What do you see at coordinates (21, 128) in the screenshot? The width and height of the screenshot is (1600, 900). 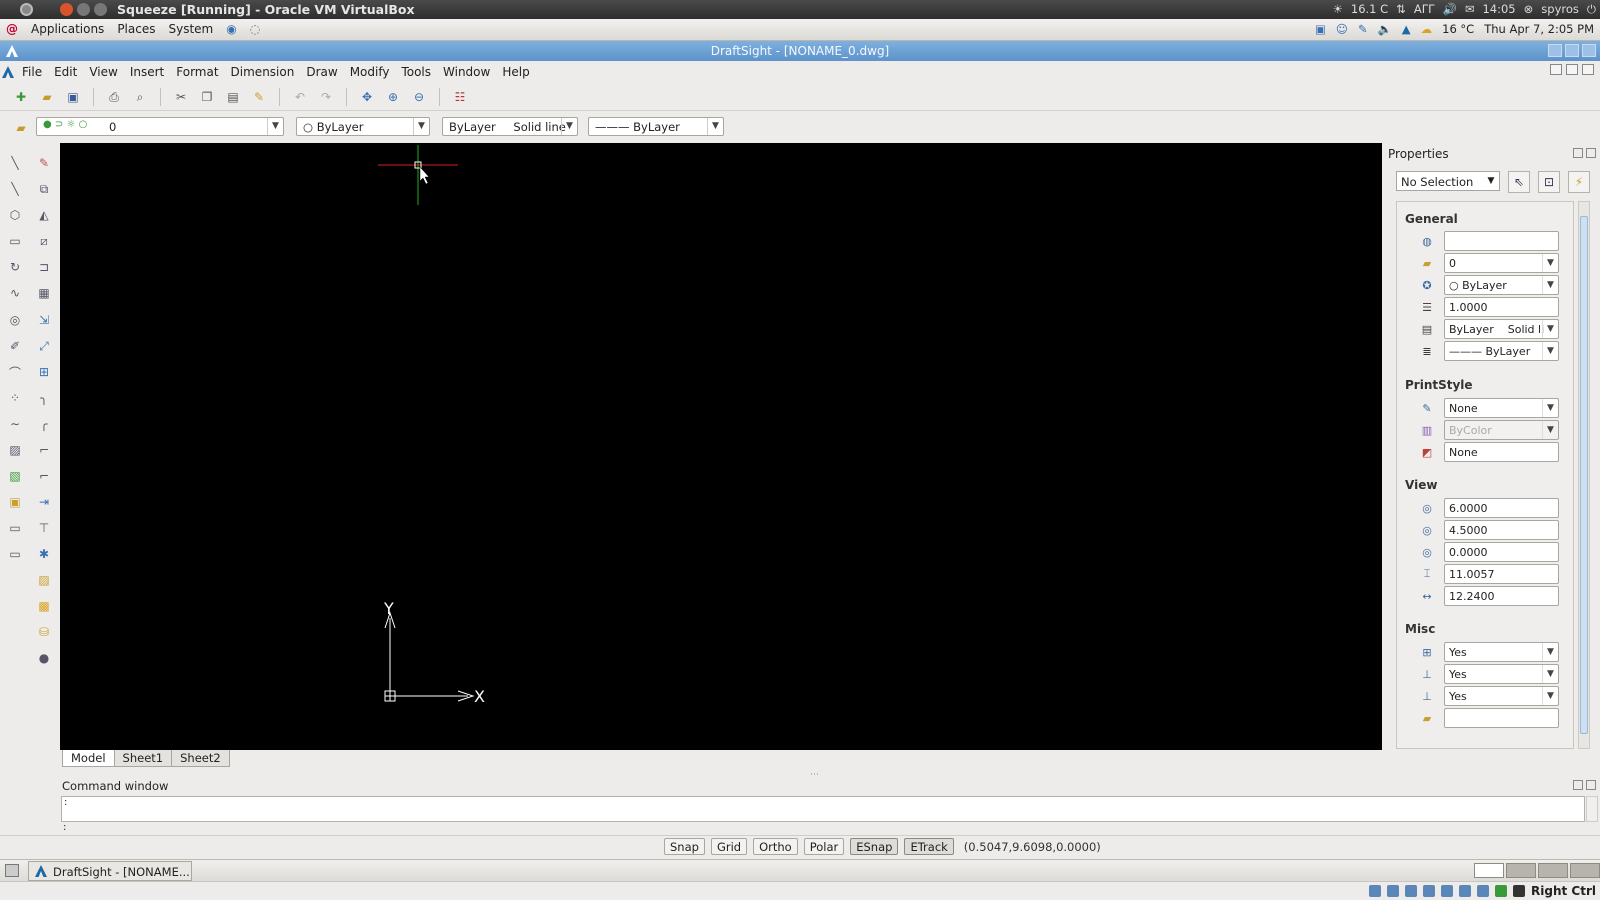 I see `layer-manager-icon: ▰` at bounding box center [21, 128].